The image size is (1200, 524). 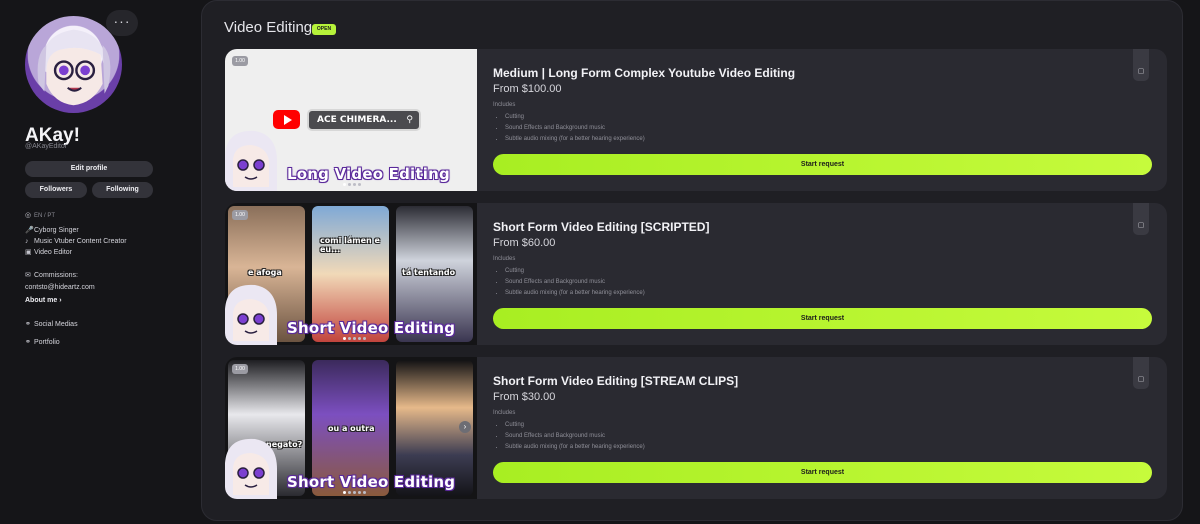 What do you see at coordinates (601, 227) in the screenshot?
I see `service-title: Short Form Video Editing [SCRIPTED]` at bounding box center [601, 227].